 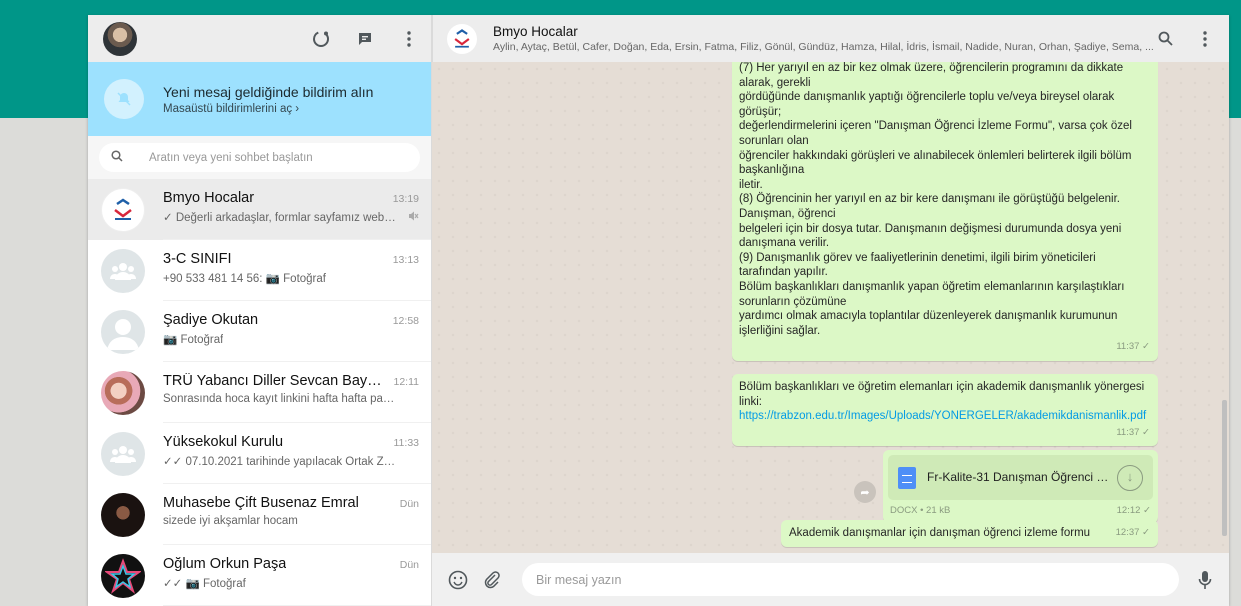 What do you see at coordinates (413, 217) in the screenshot?
I see `muted-icon` at bounding box center [413, 217].